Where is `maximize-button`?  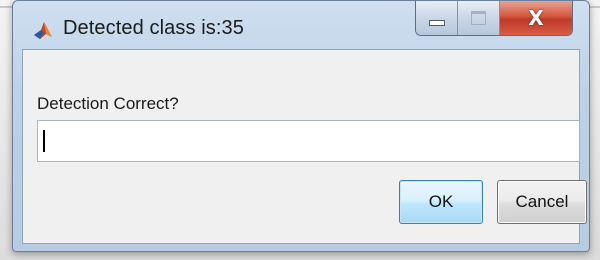
maximize-button is located at coordinates (479, 18).